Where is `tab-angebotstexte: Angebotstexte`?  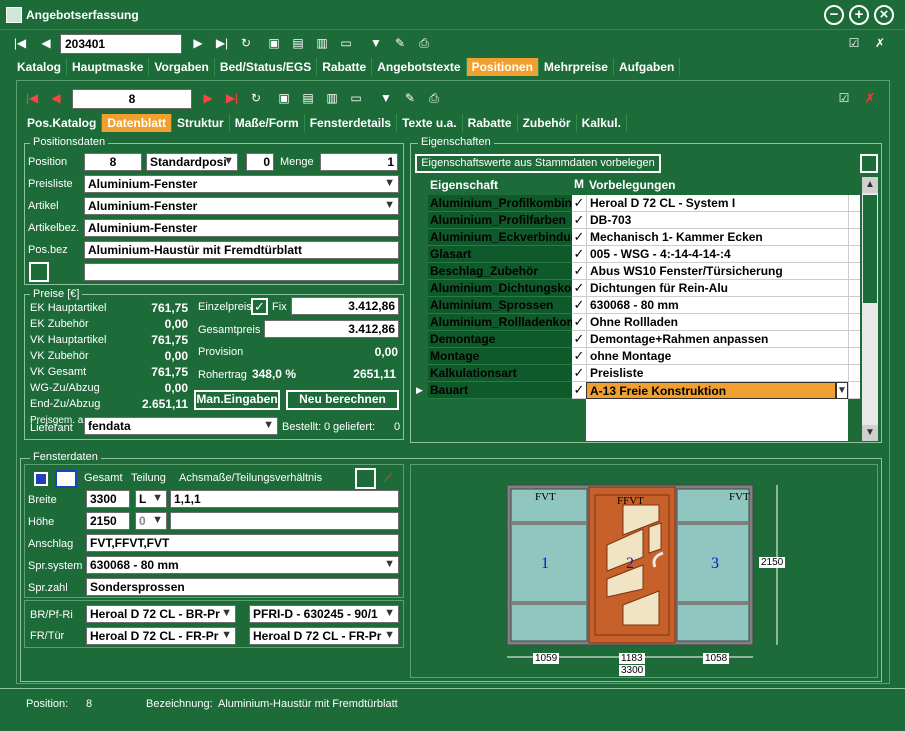
tab-angebotstexte: Angebotstexte is located at coordinates (419, 67).